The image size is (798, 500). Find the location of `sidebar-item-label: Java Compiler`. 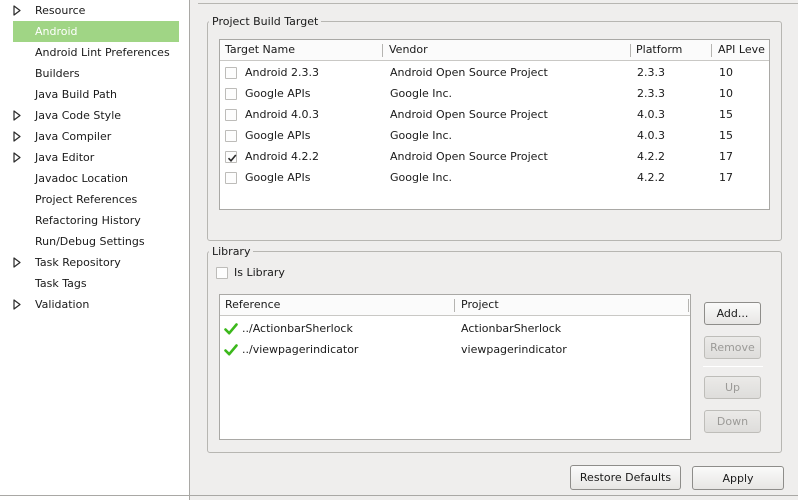

sidebar-item-label: Java Compiler is located at coordinates (73, 136).